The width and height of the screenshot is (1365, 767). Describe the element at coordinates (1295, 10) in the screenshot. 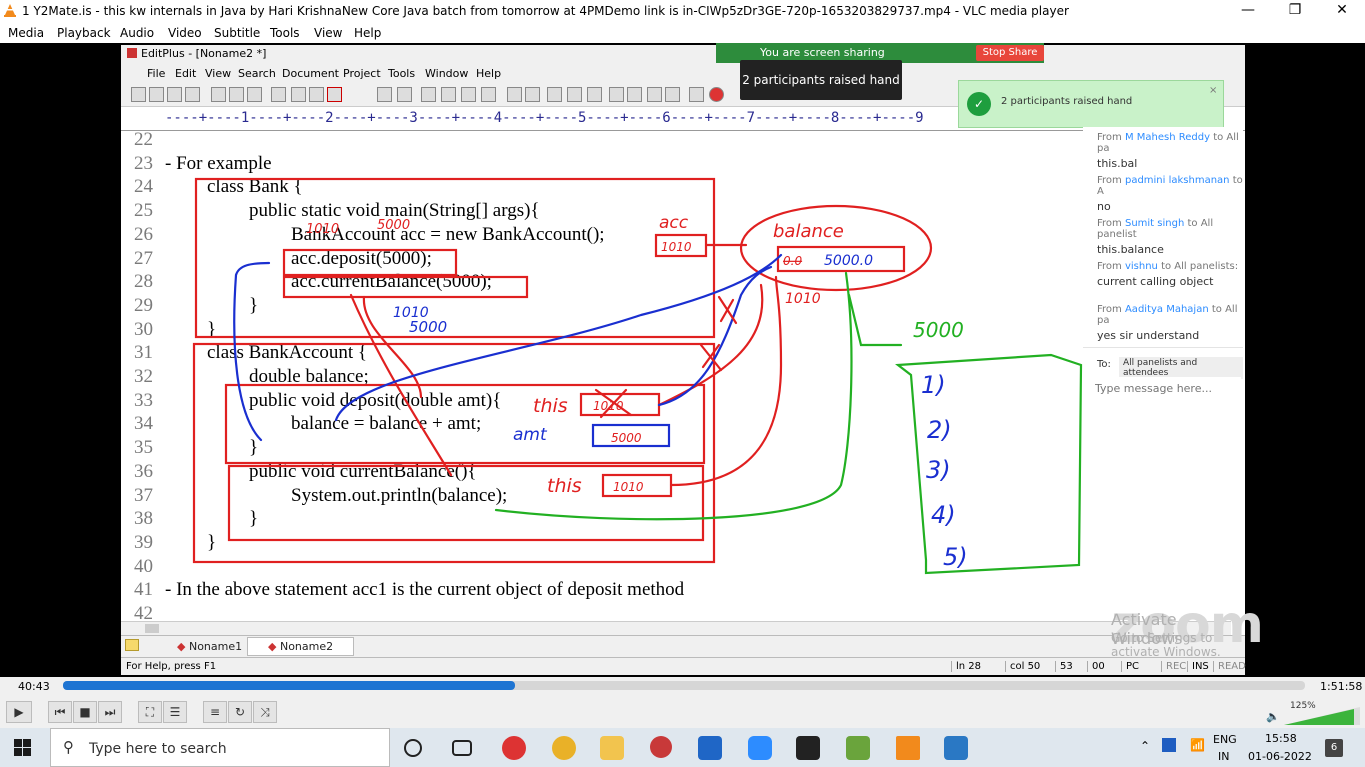

I see `restore-button: ❐` at that location.